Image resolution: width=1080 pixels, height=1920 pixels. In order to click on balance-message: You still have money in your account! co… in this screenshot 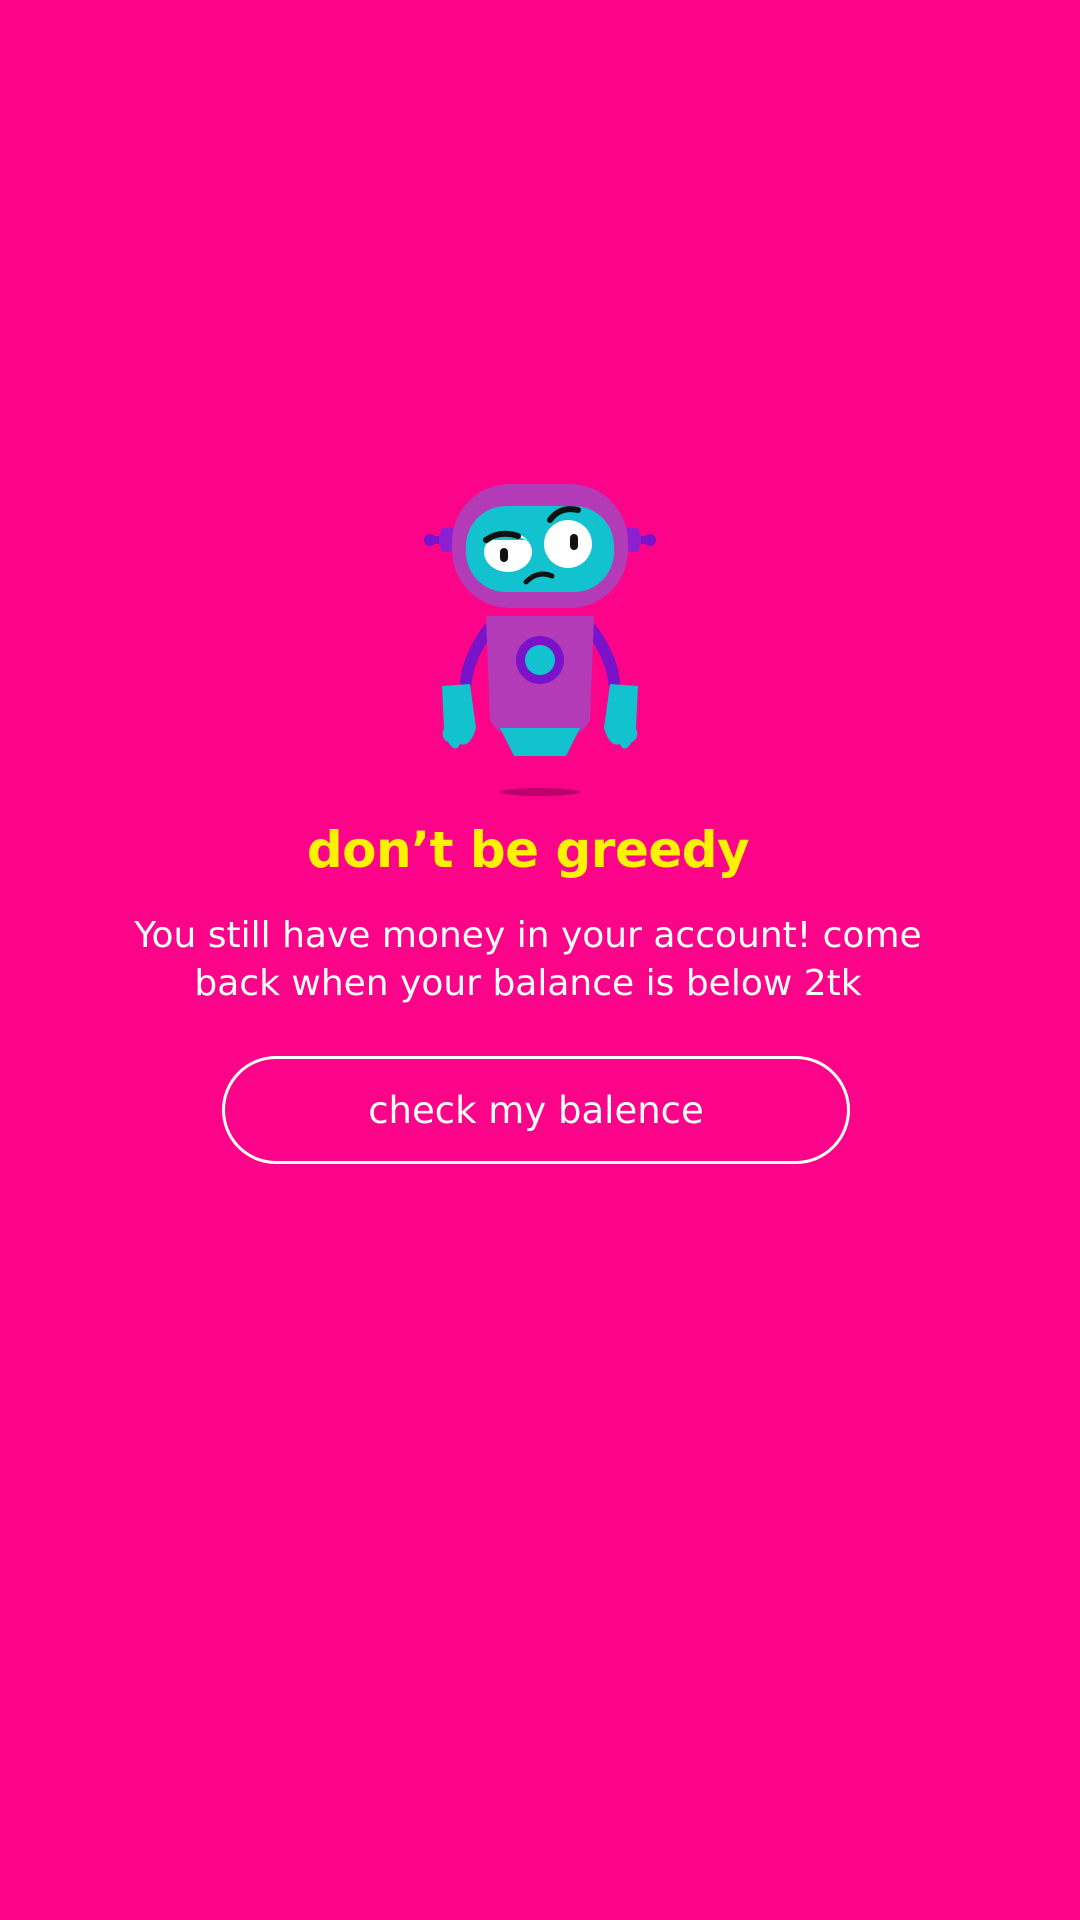, I will do `click(528, 959)`.